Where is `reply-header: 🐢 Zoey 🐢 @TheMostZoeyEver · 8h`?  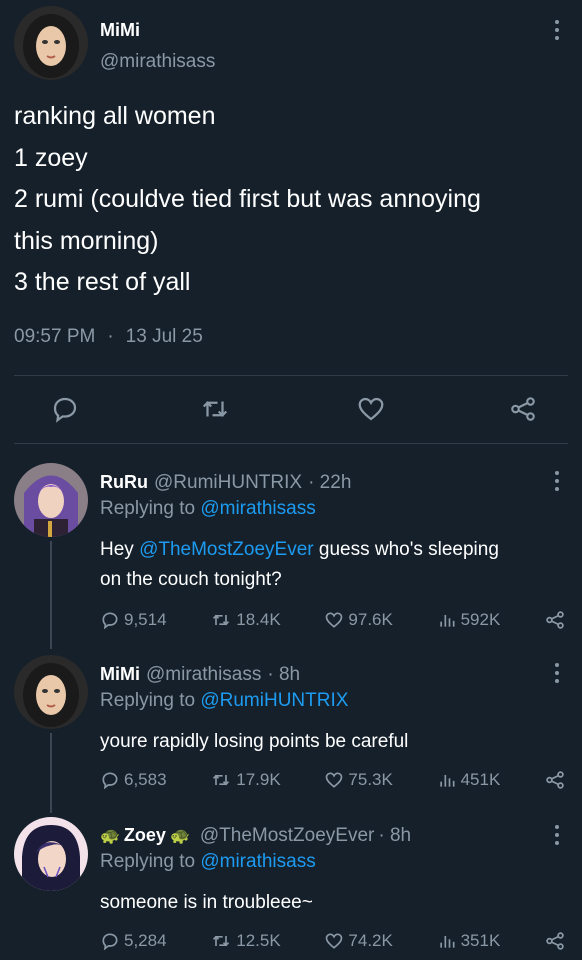
reply-header: 🐢 Zoey 🐢 @TheMostZoeyEver · 8h is located at coordinates (255, 836).